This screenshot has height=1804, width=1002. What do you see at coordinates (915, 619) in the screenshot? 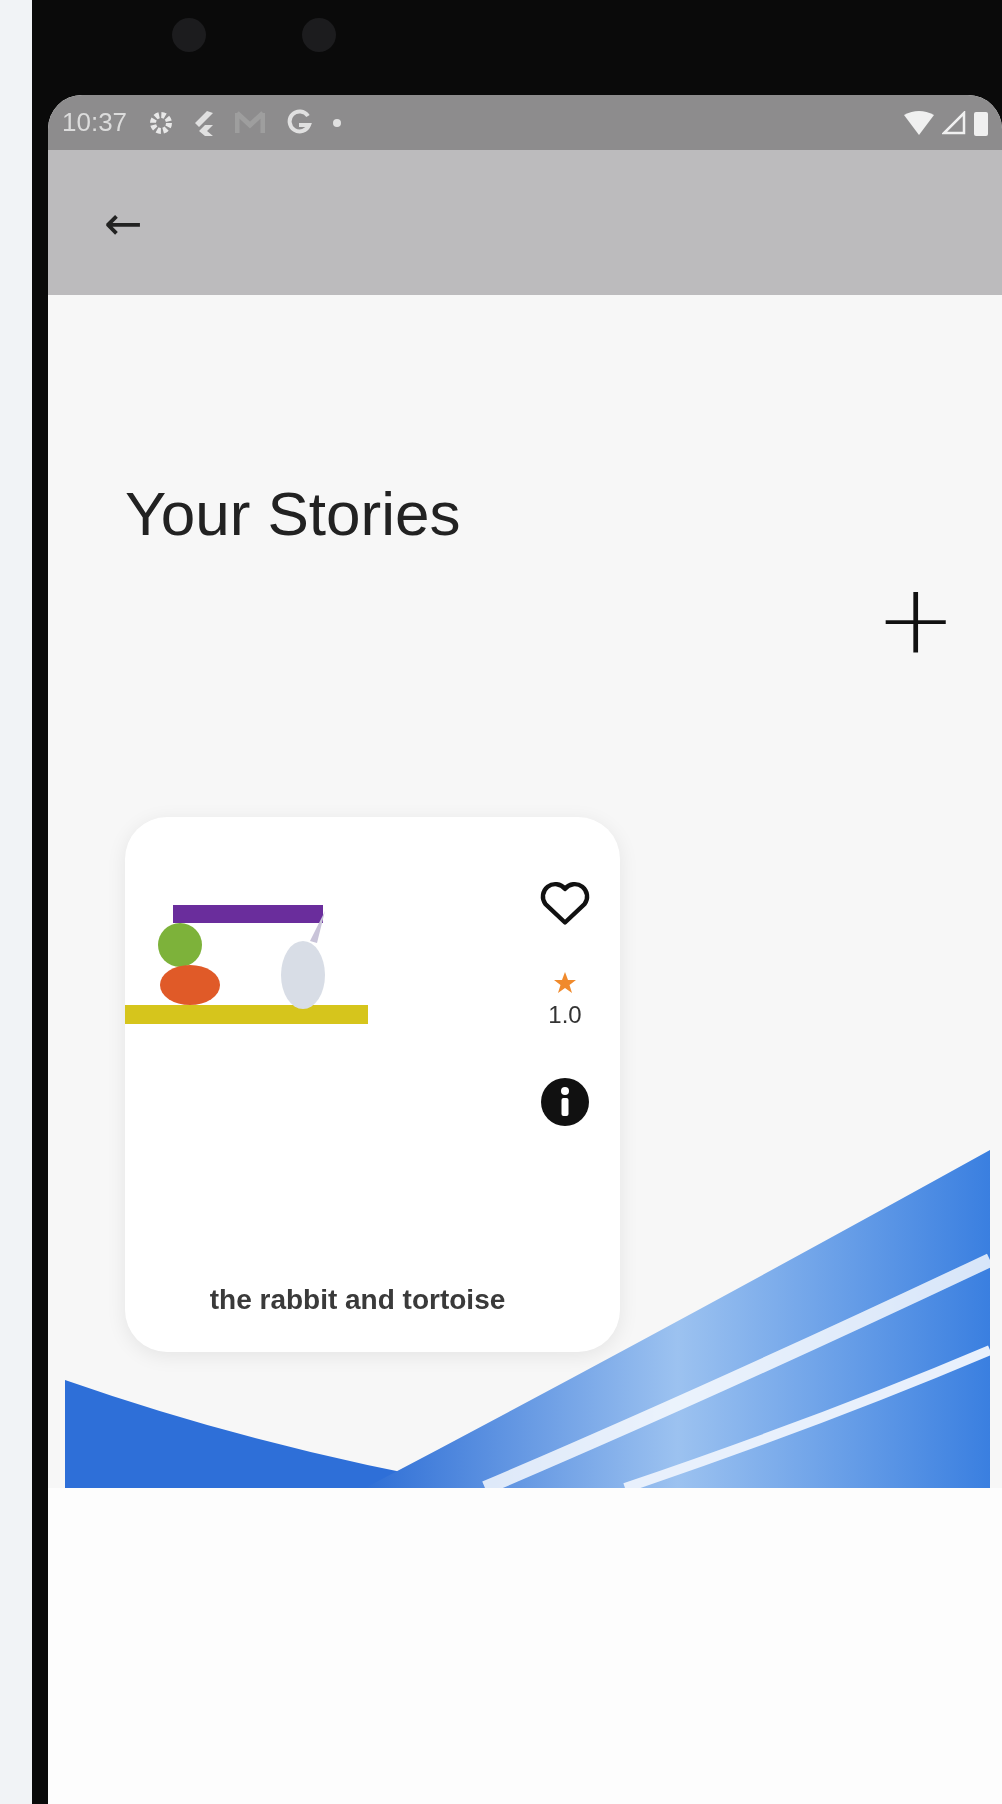
I see `add-button: +` at bounding box center [915, 619].